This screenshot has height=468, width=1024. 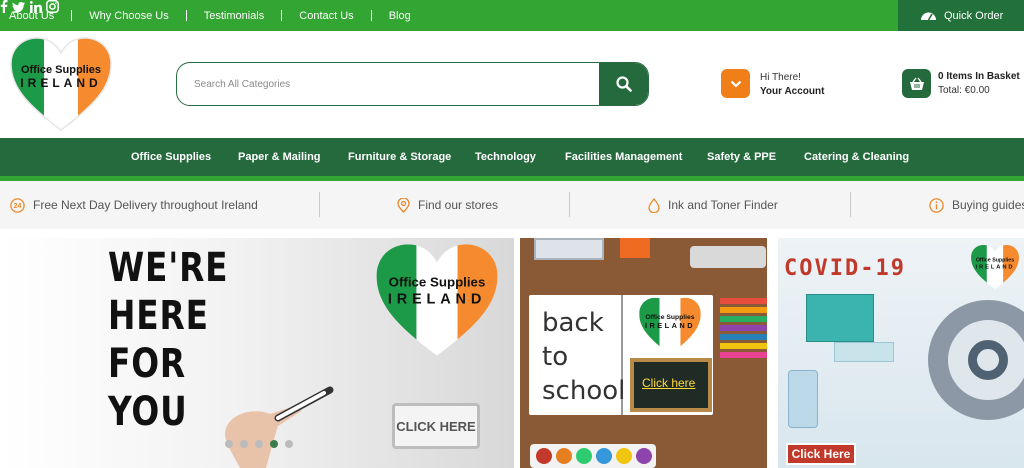 I want to click on speedometer-icon, so click(x=928, y=16).